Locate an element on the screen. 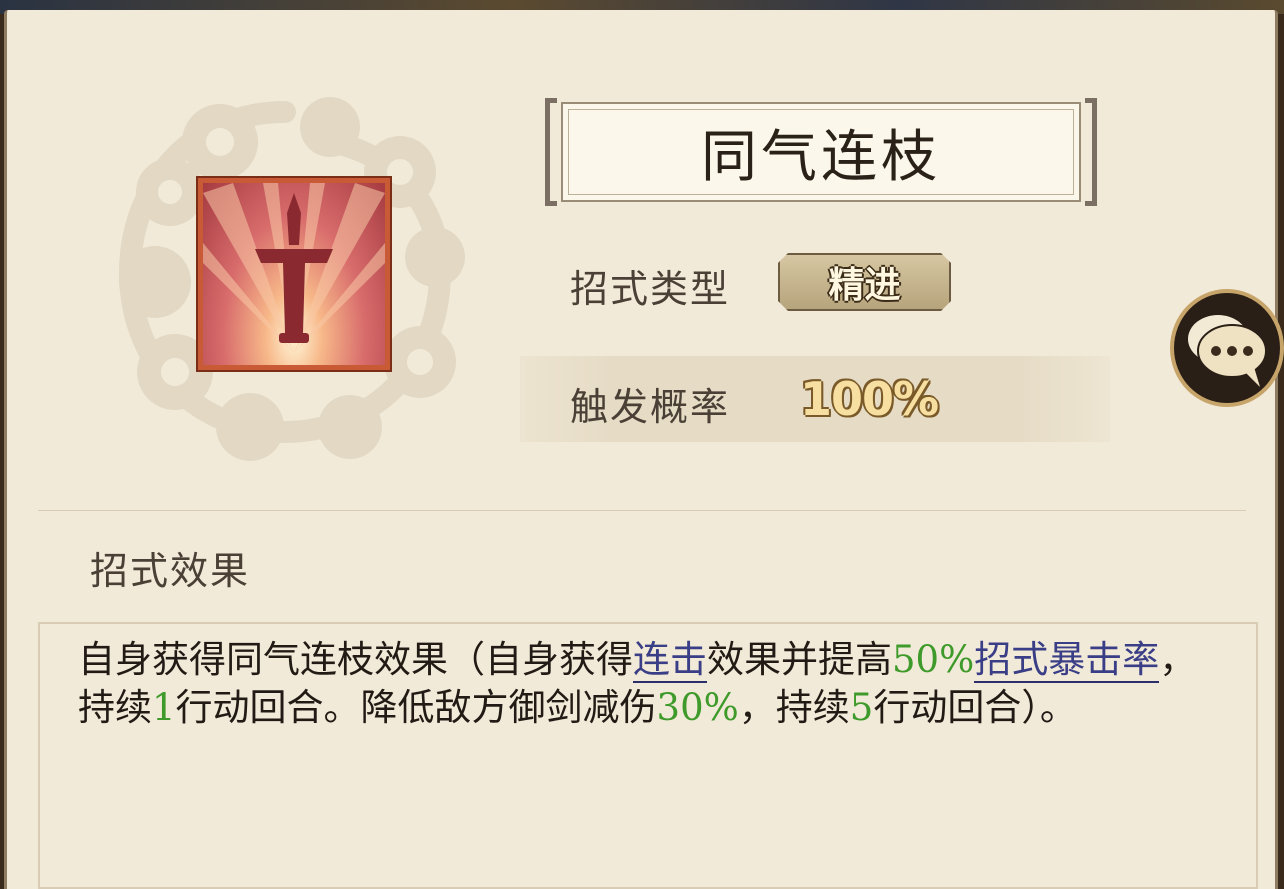  skill-title-box: 同气连枝 is located at coordinates (821, 152).